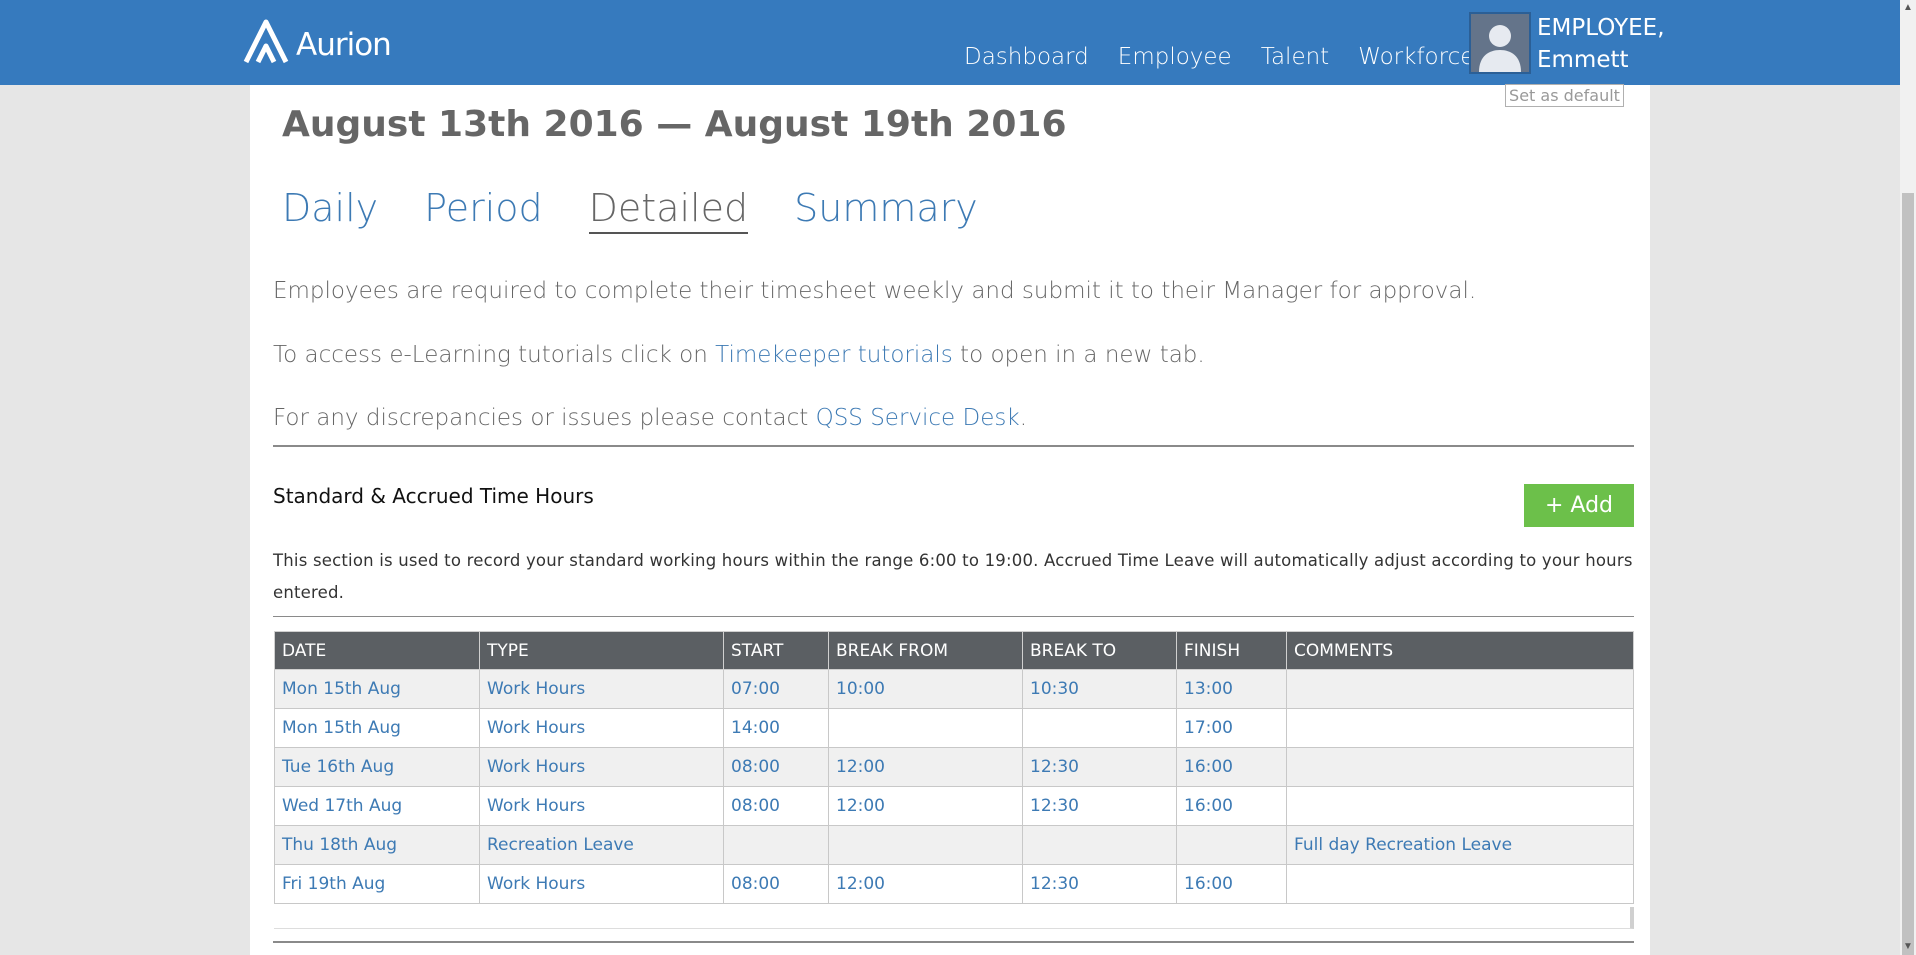 The image size is (1916, 955). Describe the element at coordinates (925, 689) in the screenshot. I see `cell-break-from: 10:00` at that location.